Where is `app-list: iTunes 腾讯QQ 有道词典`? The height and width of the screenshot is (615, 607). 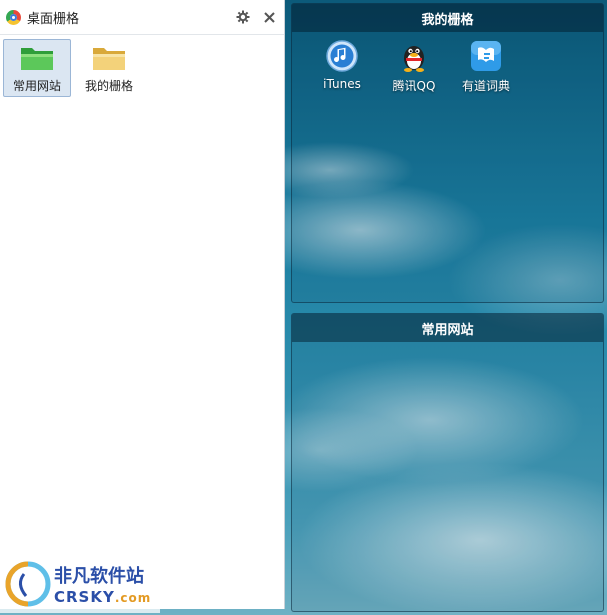
app-list: iTunes 腾讯QQ 有道词典 is located at coordinates (447, 63).